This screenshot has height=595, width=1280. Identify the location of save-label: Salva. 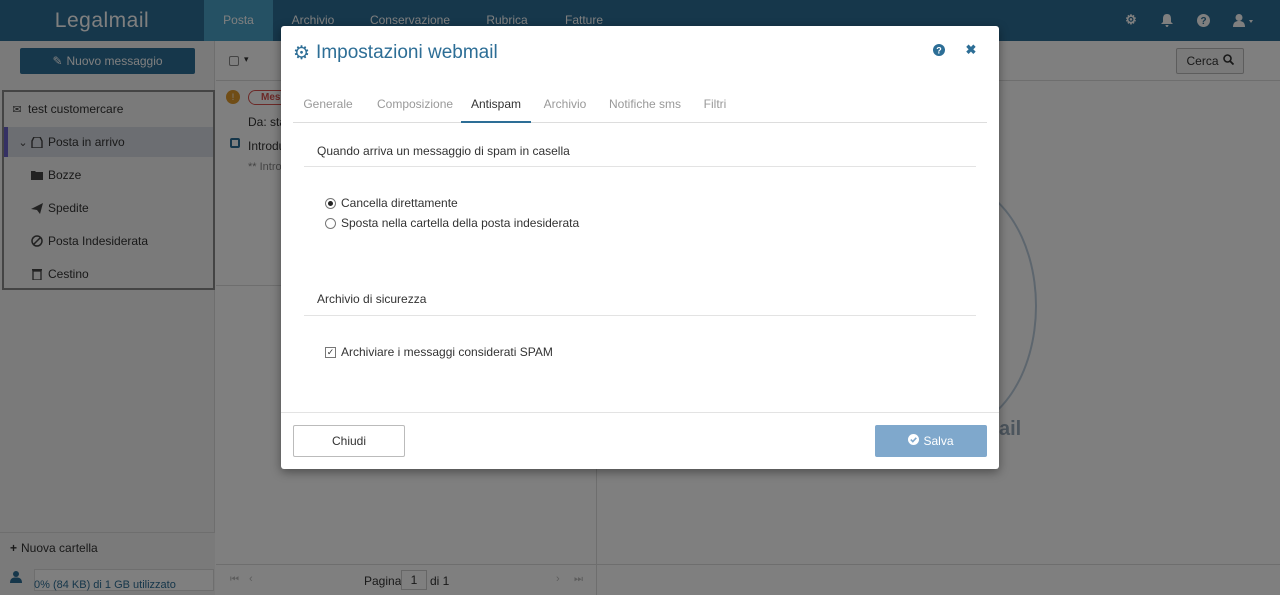
(938, 441).